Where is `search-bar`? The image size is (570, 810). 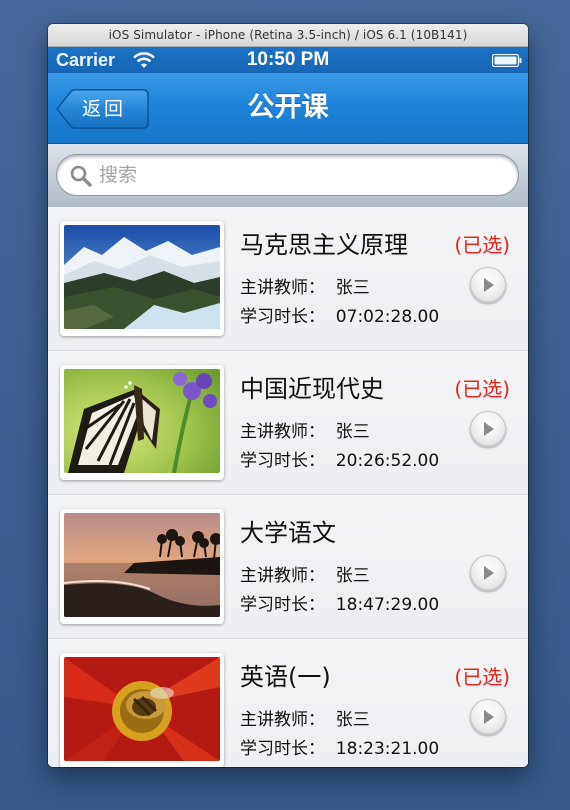 search-bar is located at coordinates (288, 176).